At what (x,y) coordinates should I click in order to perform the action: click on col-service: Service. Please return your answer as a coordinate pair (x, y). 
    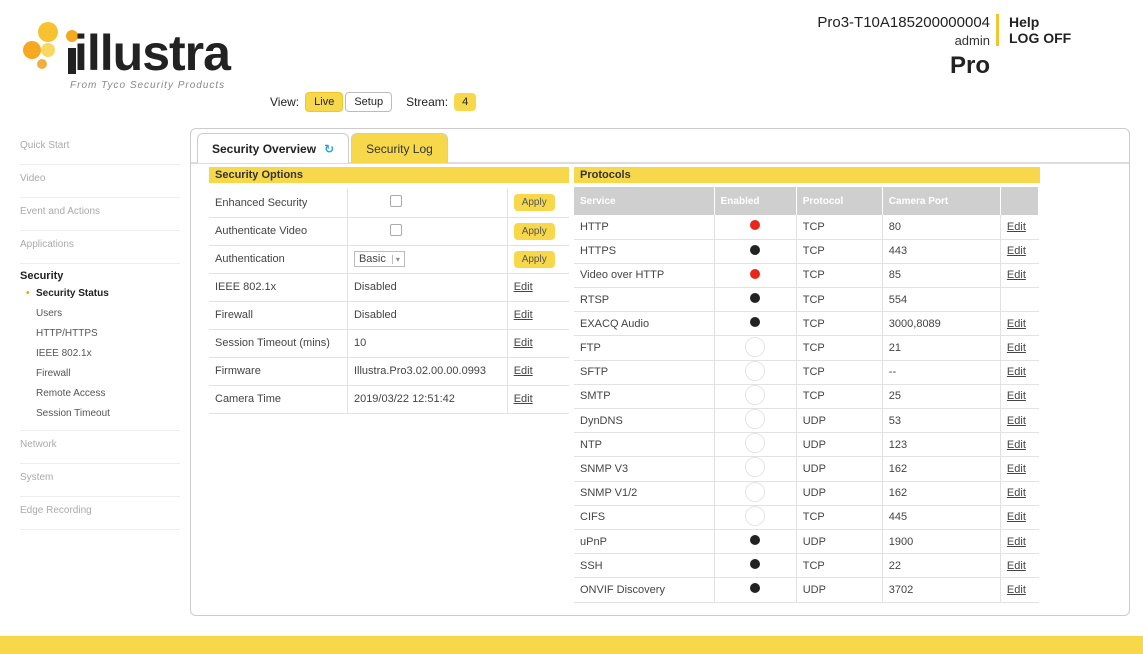
    Looking at the image, I should click on (644, 201).